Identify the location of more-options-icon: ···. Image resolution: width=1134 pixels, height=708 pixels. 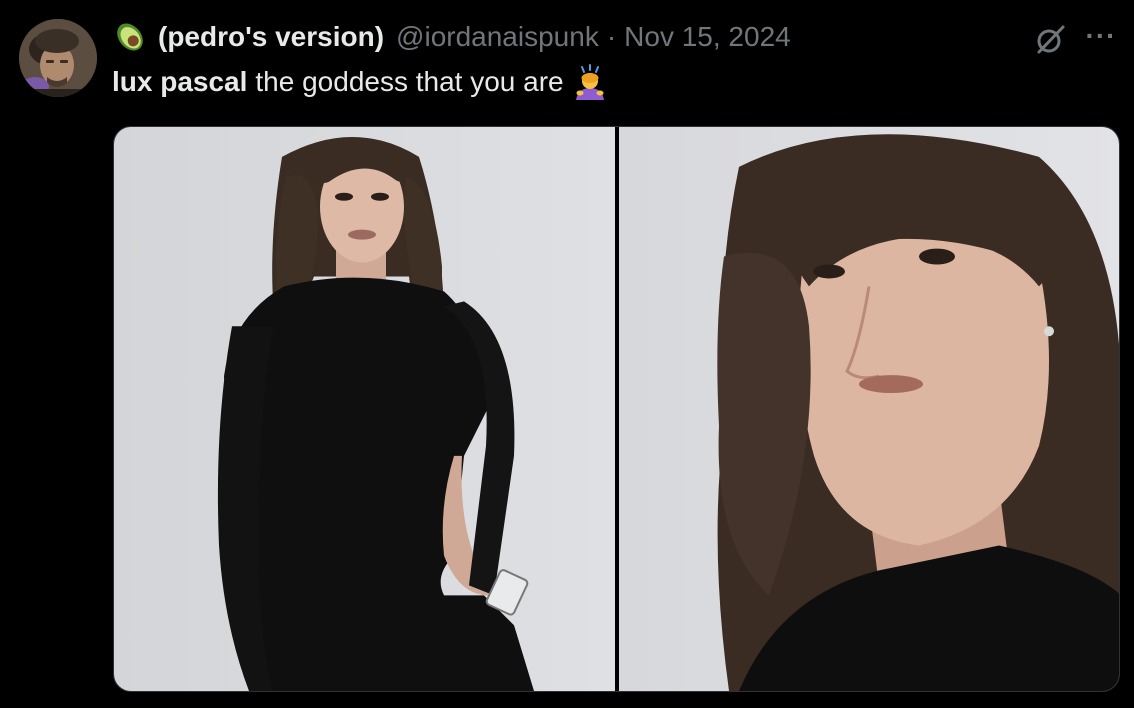
(1101, 38).